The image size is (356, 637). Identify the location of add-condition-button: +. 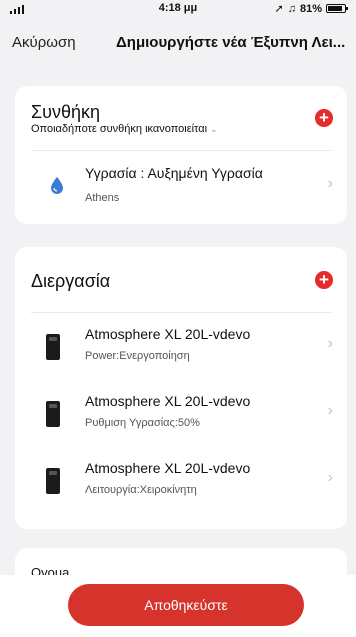
(324, 118).